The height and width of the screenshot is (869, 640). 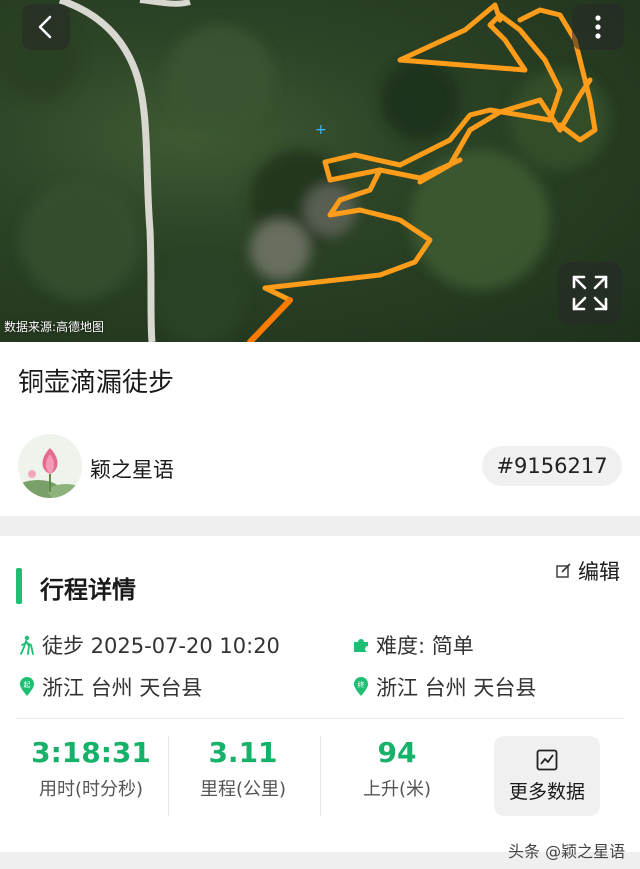 I want to click on start-location-text: 浙江 台州 天台县, so click(x=122, y=688).